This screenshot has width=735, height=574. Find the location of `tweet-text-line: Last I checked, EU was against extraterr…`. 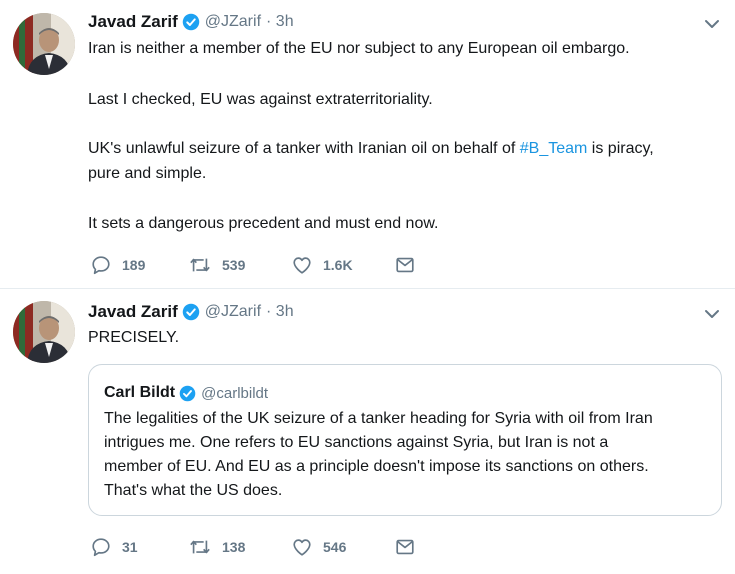

tweet-text-line: Last I checked, EU was against extraterr… is located at coordinates (260, 99).